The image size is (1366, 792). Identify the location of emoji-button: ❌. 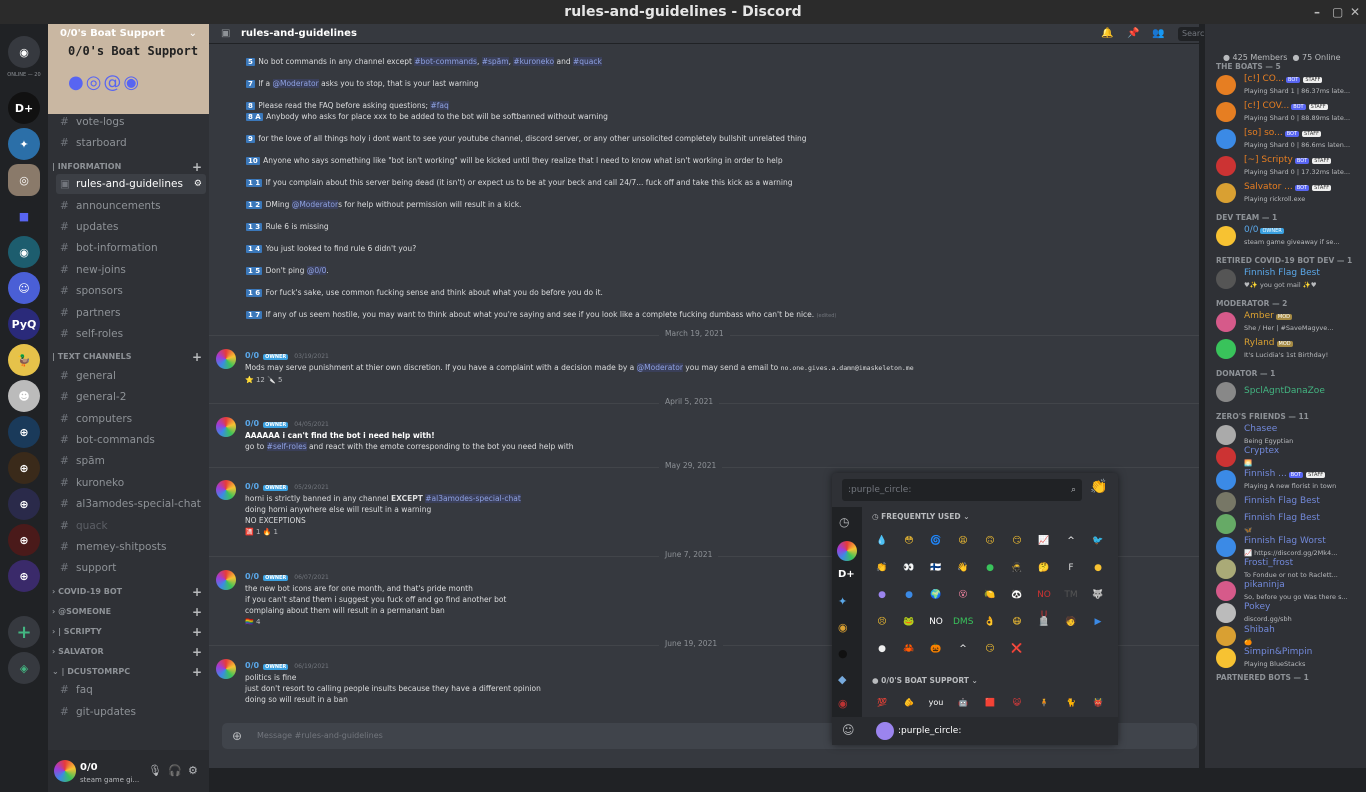
(1017, 649).